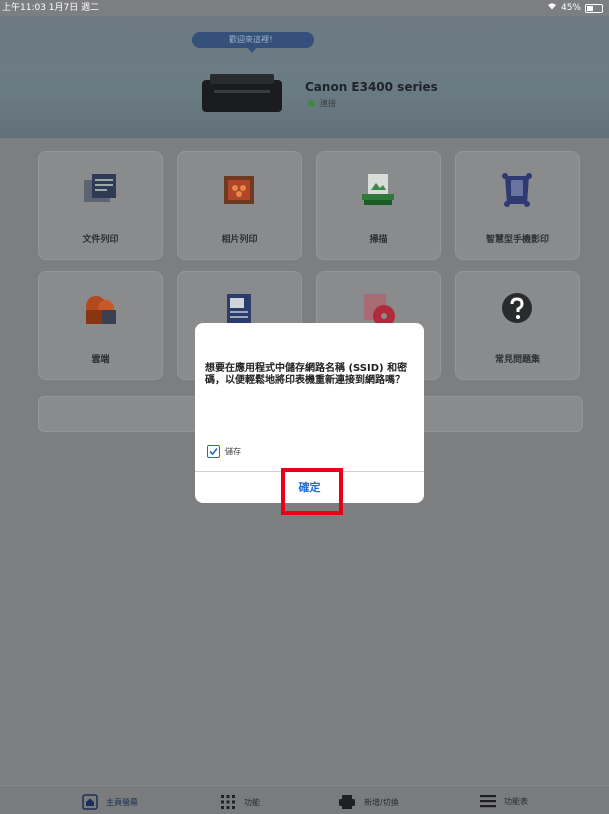 This screenshot has width=609, height=814. What do you see at coordinates (378, 240) in the screenshot?
I see `tile-label: 掃描` at bounding box center [378, 240].